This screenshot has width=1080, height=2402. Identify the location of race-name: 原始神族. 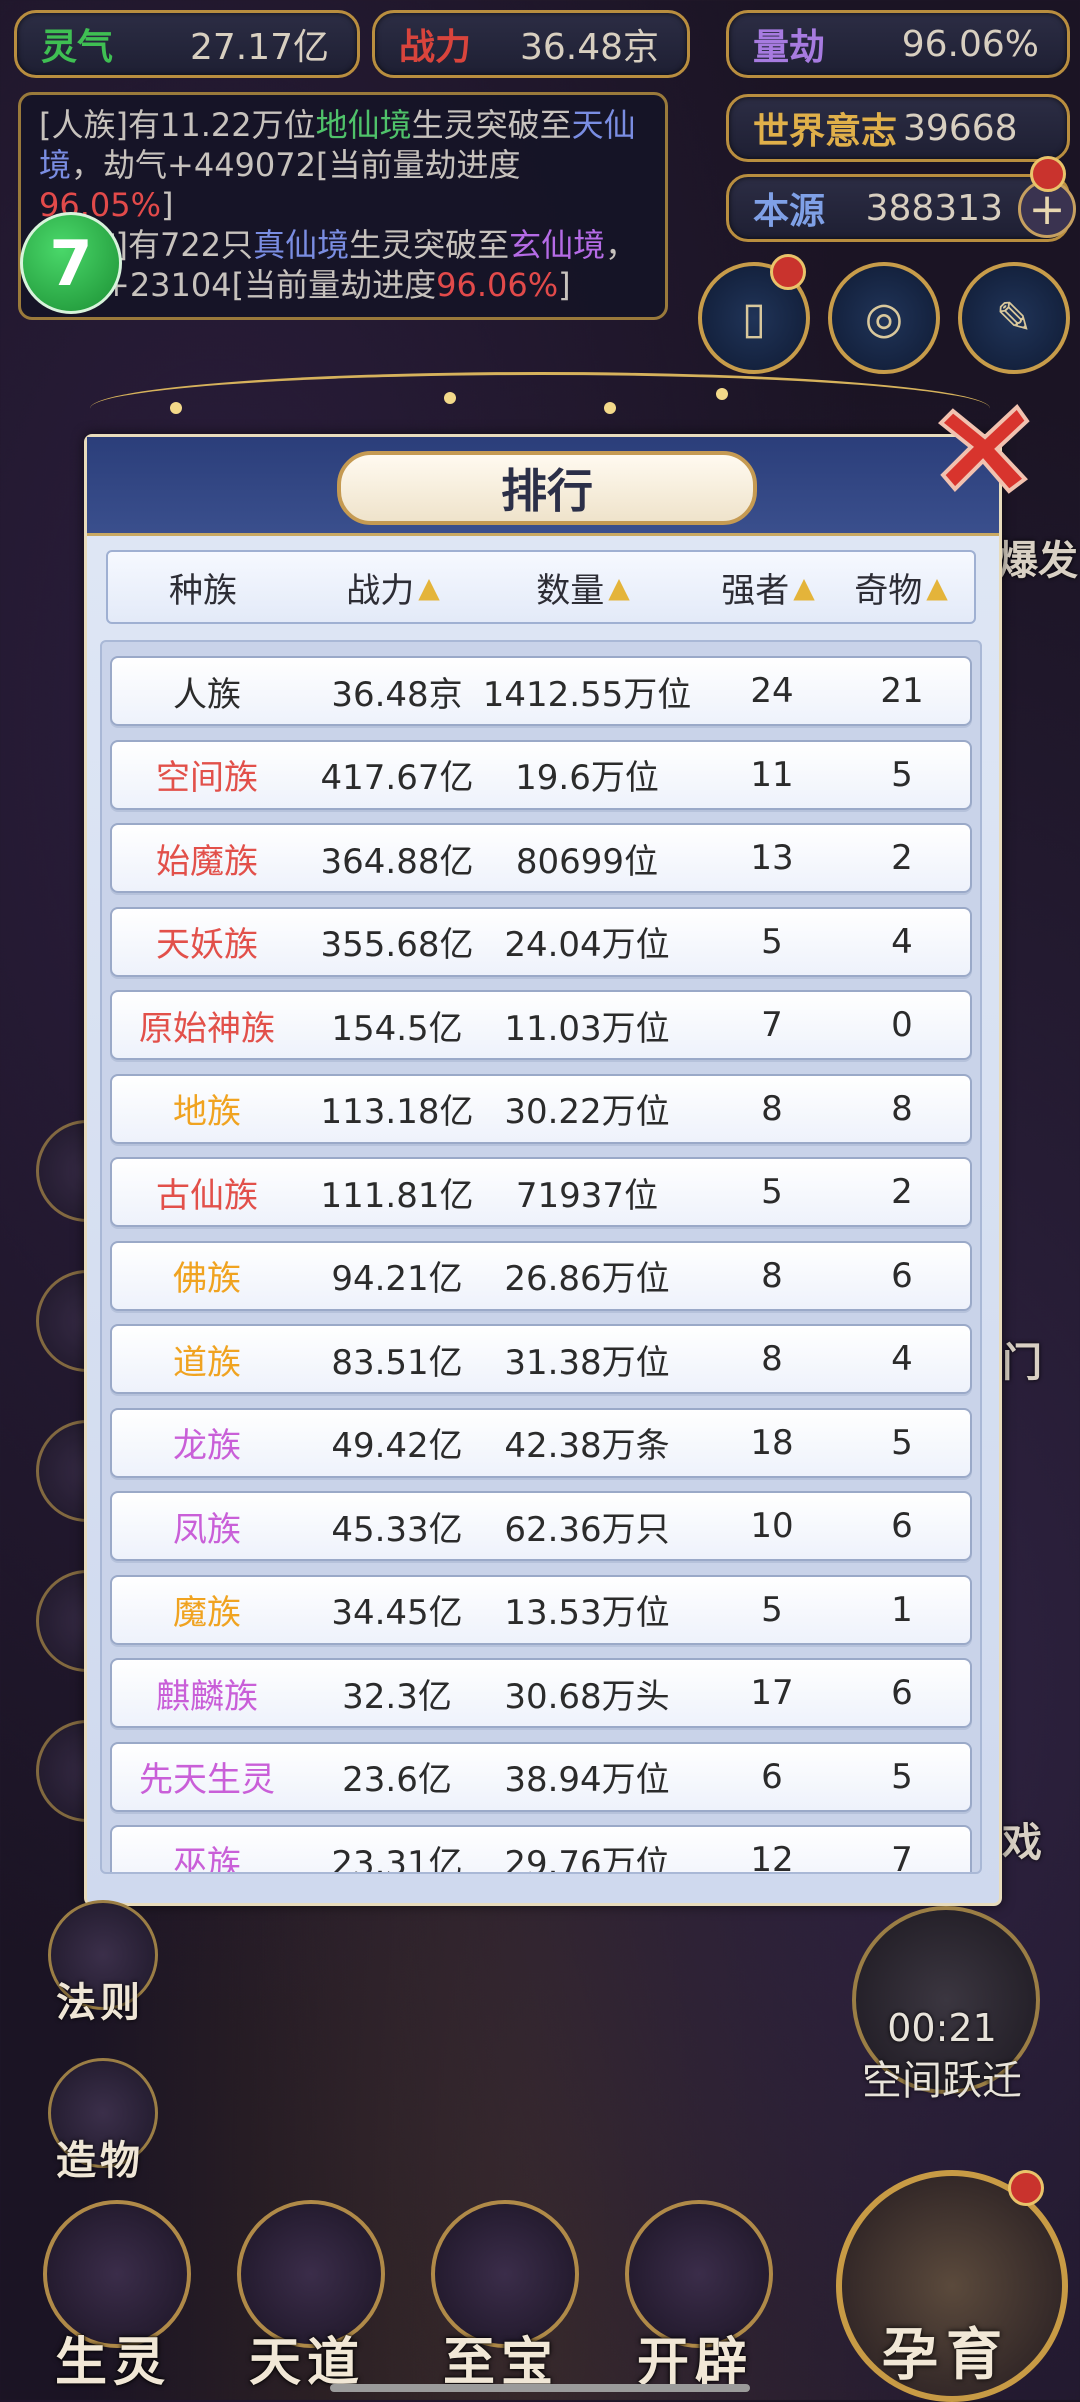
(207, 1028).